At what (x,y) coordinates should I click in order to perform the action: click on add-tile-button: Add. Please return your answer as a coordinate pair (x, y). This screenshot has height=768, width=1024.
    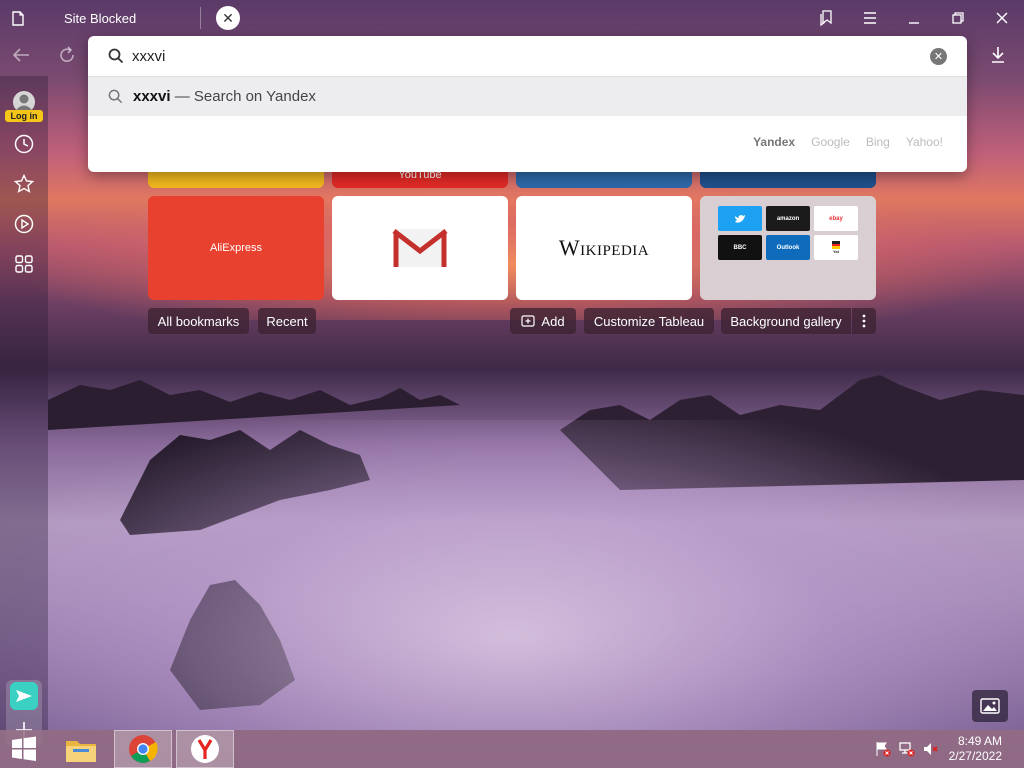
    Looking at the image, I should click on (543, 321).